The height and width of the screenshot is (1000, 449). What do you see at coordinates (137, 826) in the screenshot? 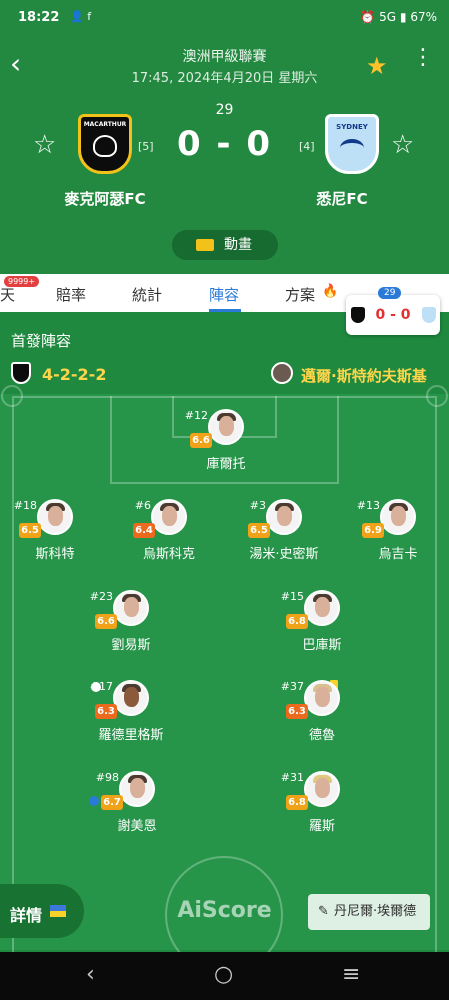
I see `player-name: 謝美恩` at bounding box center [137, 826].